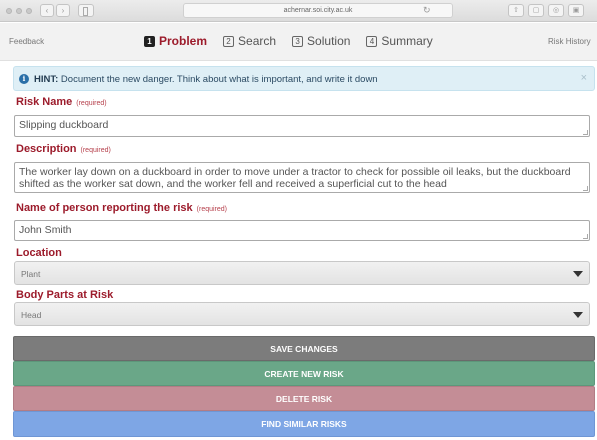 Image resolution: width=597 pixels, height=440 pixels. What do you see at coordinates (29, 11) in the screenshot?
I see `zoom-window-button` at bounding box center [29, 11].